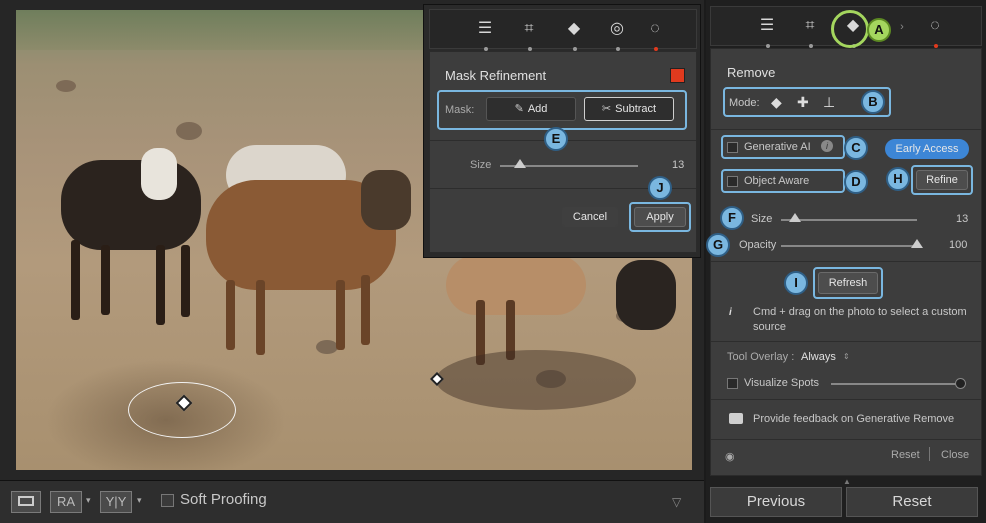 This screenshot has height=523, width=986. I want to click on callout-a: A, so click(879, 30).